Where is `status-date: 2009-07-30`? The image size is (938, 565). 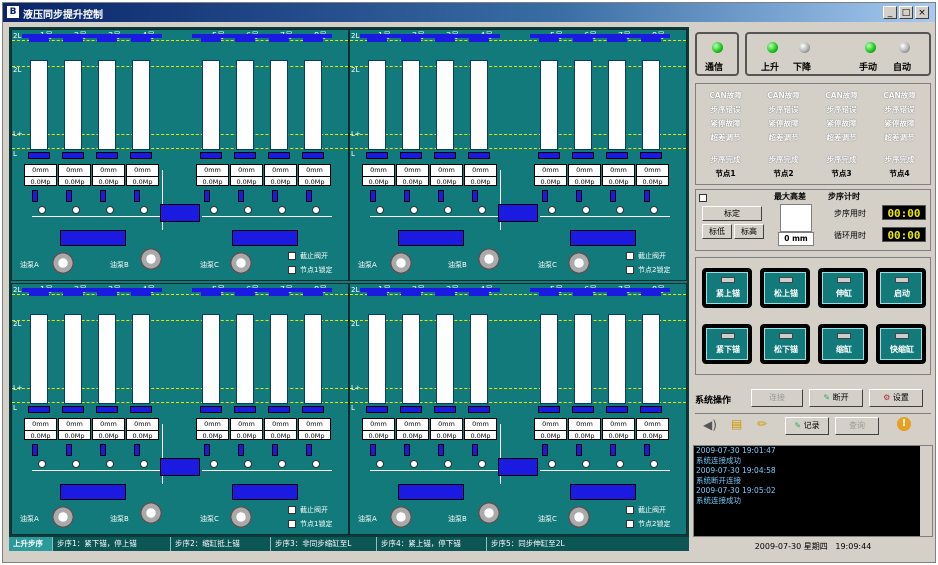 status-date: 2009-07-30 is located at coordinates (778, 546).